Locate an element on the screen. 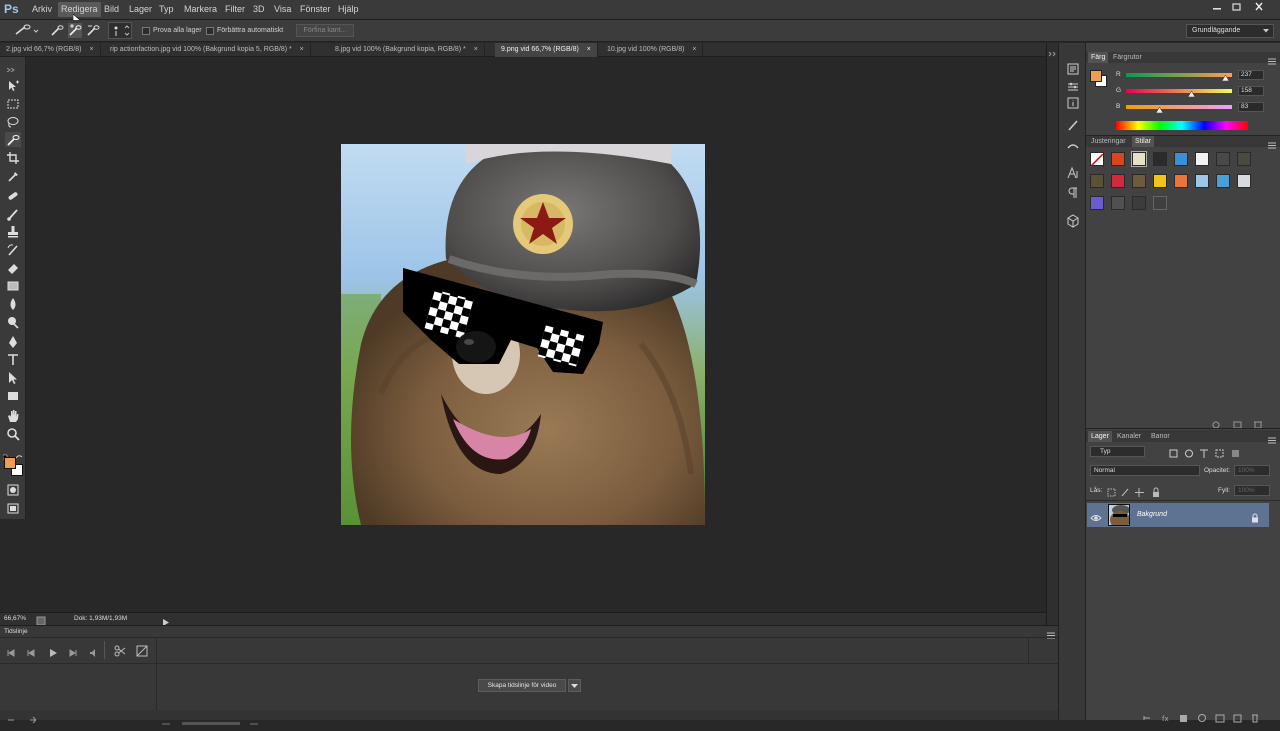 This screenshot has width=1280, height=731. crop-tool is located at coordinates (13, 157).